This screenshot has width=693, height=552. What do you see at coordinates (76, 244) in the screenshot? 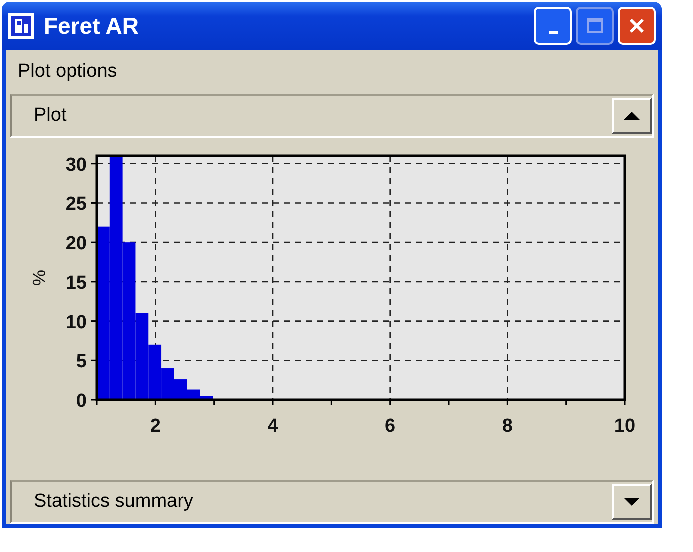
I see `y-tick-label: 20` at bounding box center [76, 244].